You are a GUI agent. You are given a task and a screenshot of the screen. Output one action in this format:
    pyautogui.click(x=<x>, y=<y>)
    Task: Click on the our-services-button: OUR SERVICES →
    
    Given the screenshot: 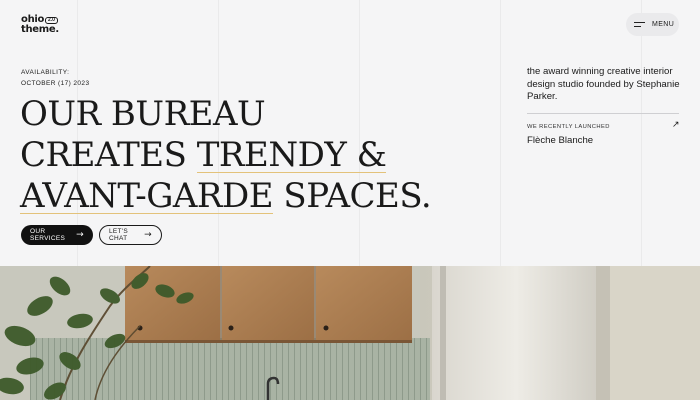 What is the action you would take?
    pyautogui.click(x=57, y=235)
    